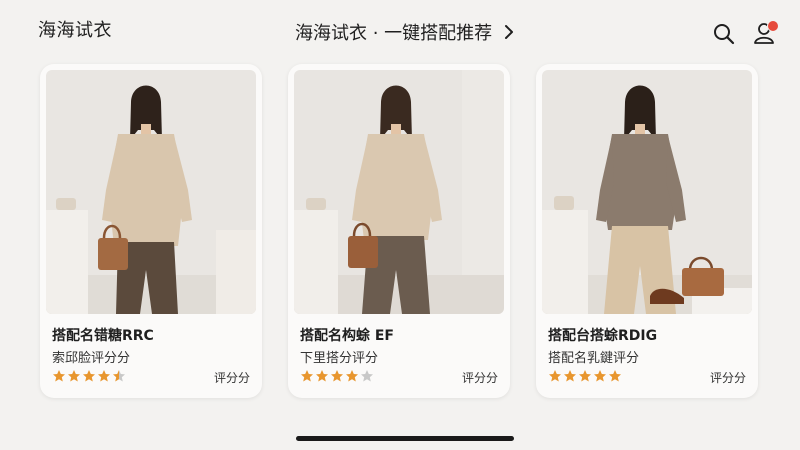  I want to click on home-indicator, so click(405, 438).